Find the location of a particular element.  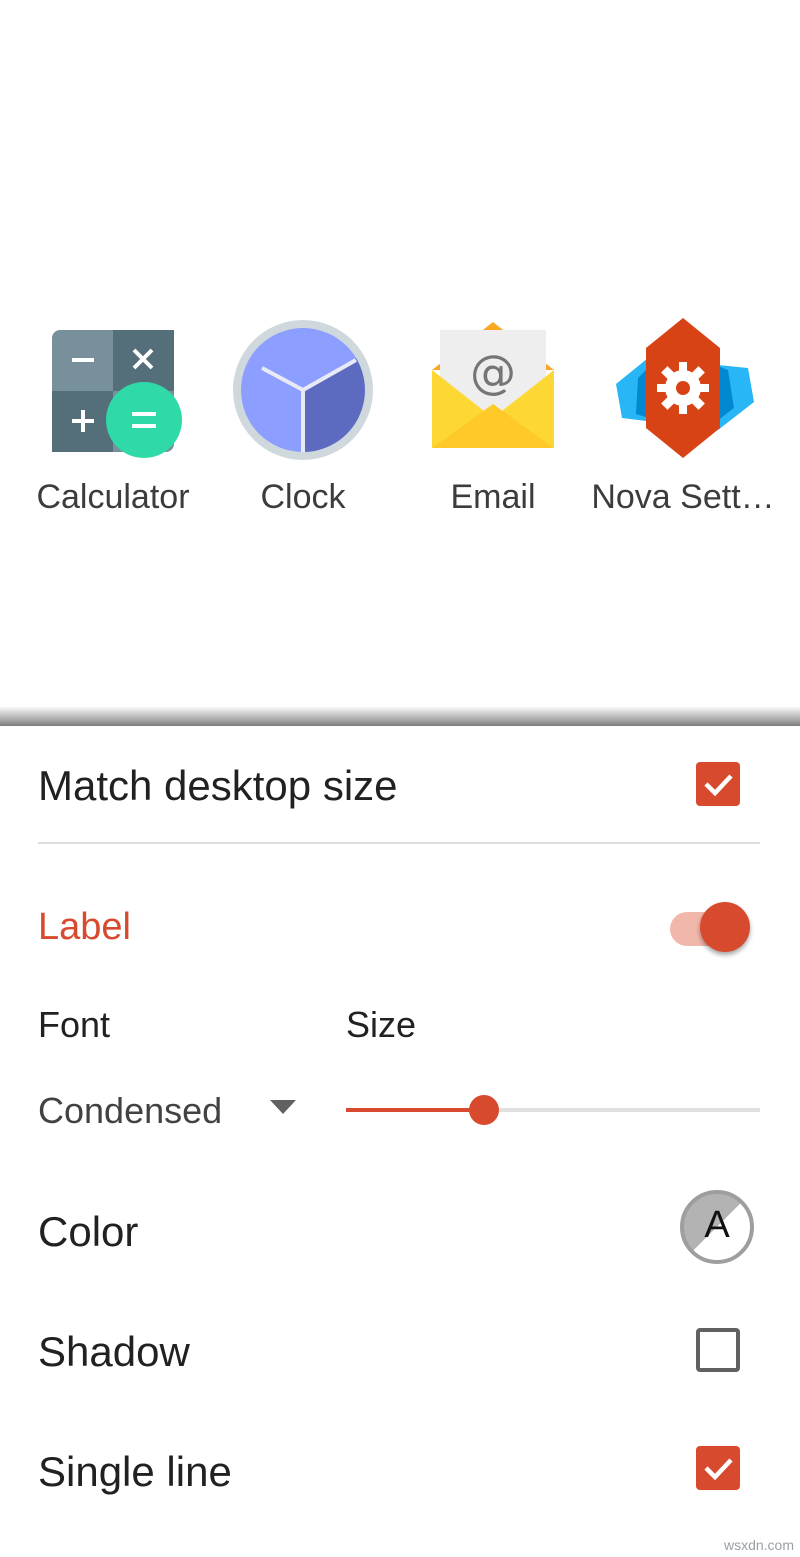

match-desktop-size-label: Match desktop size is located at coordinates (218, 785).